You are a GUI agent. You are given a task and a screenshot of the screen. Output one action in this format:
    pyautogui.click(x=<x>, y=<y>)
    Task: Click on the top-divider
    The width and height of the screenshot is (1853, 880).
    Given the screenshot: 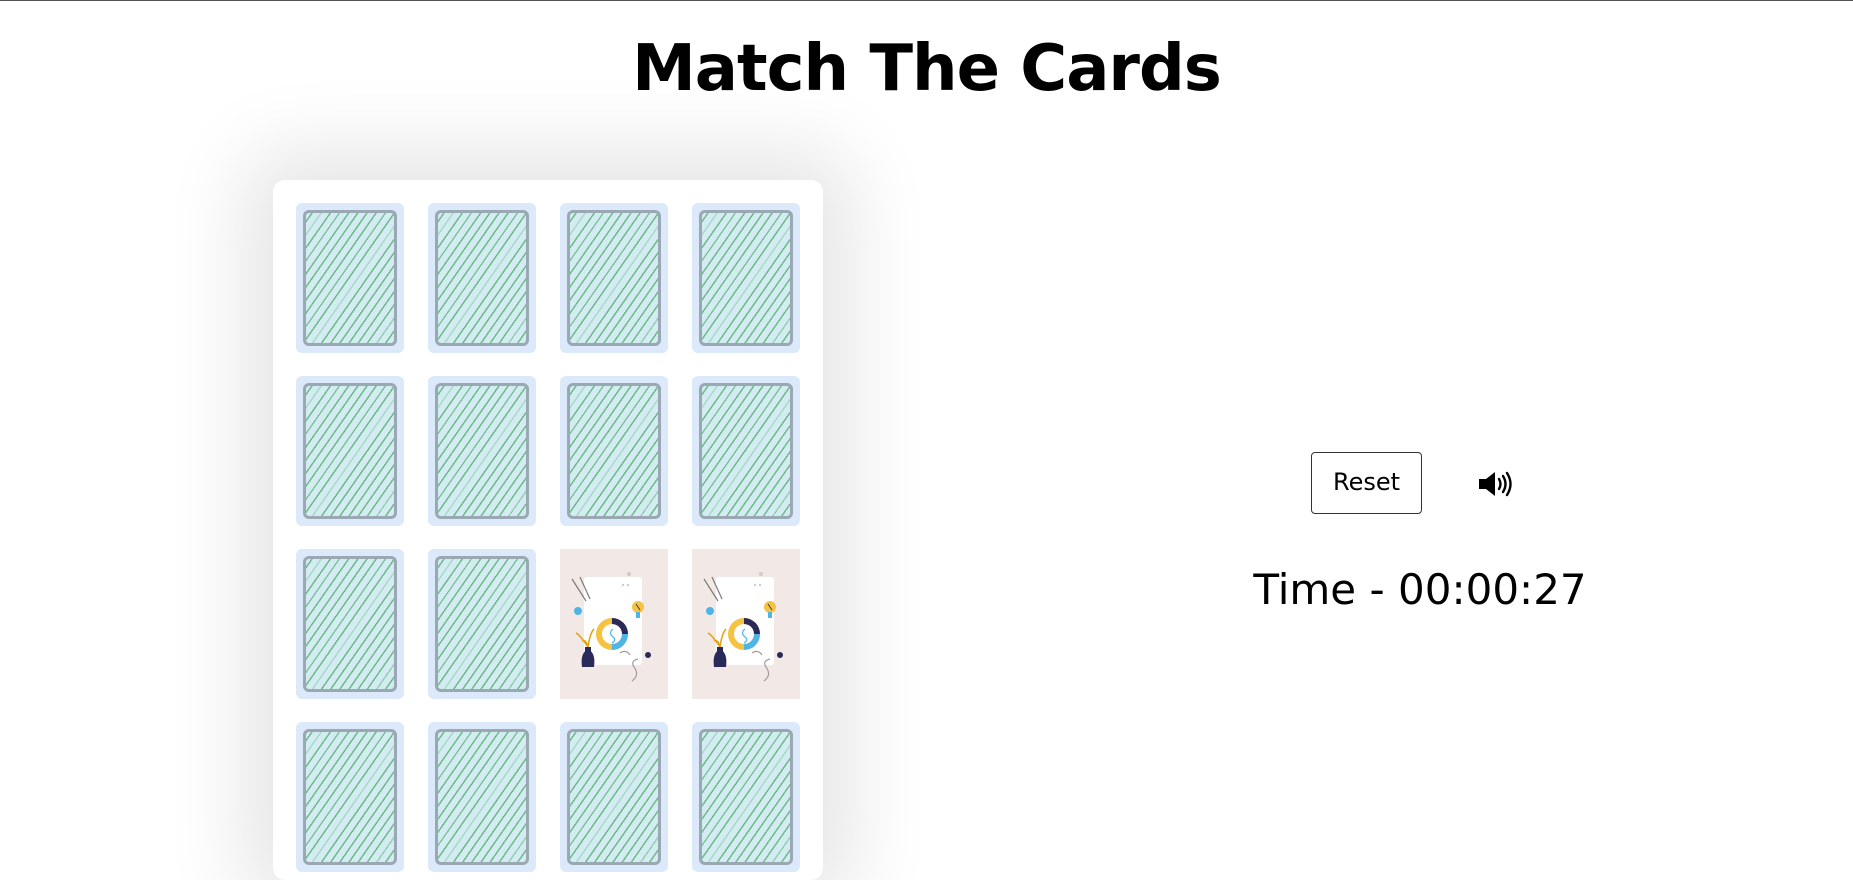 What is the action you would take?
    pyautogui.click(x=926, y=0)
    